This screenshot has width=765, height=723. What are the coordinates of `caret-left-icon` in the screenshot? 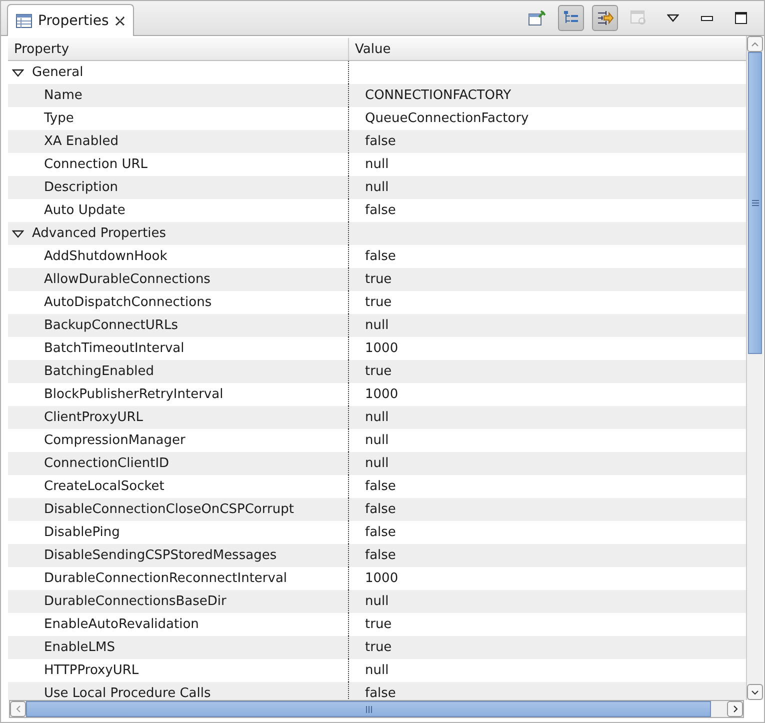 It's located at (18, 709).